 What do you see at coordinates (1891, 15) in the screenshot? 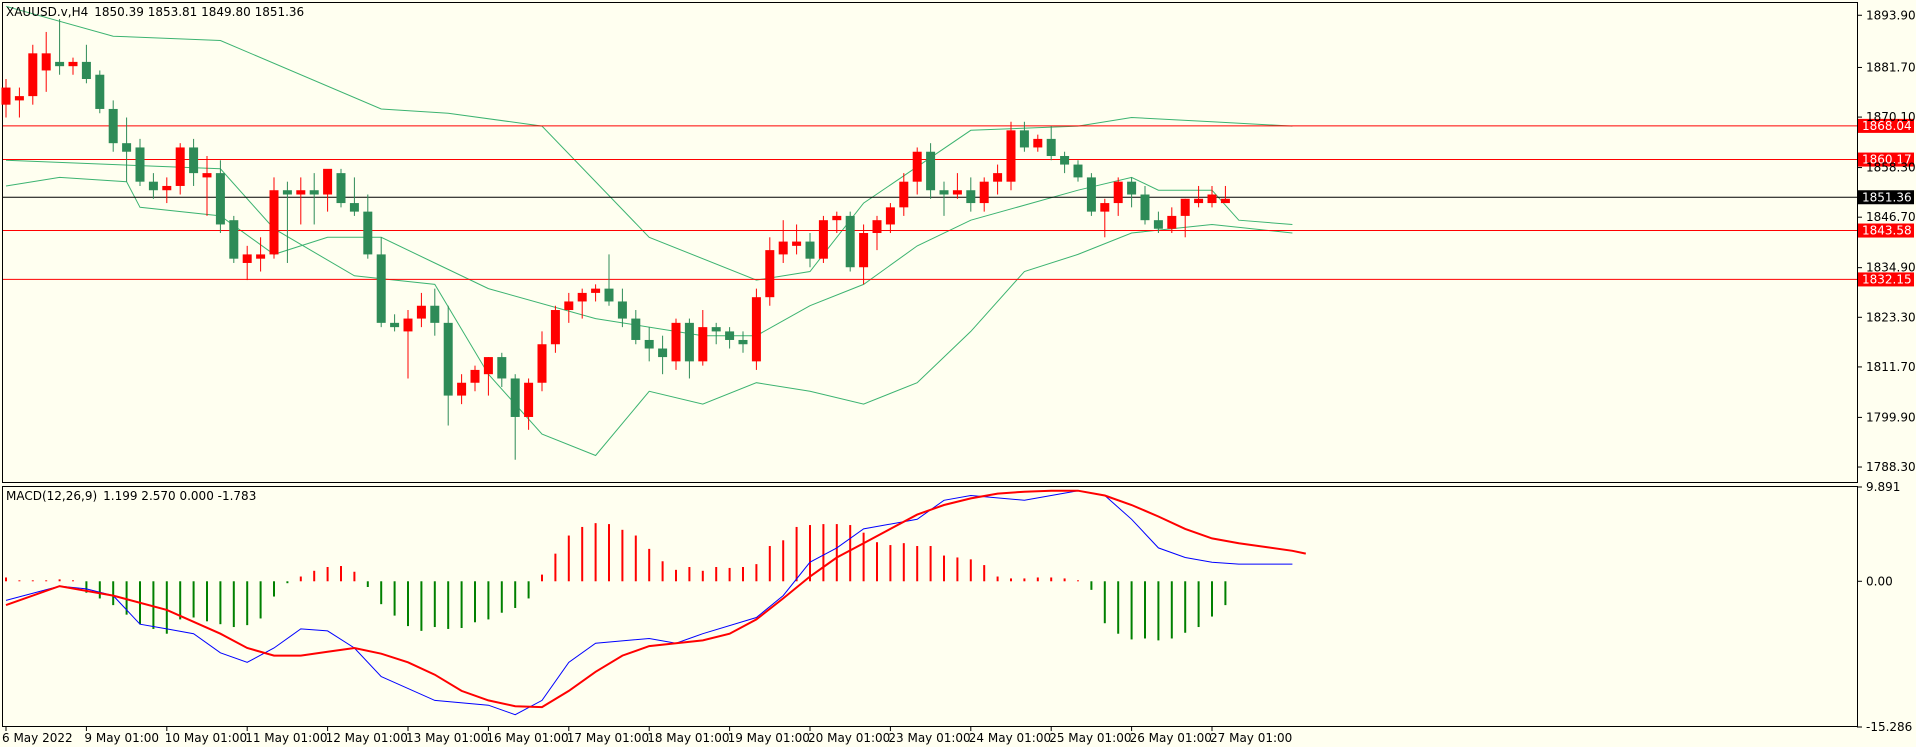
I see `price-tick-label: 1893.90` at bounding box center [1891, 15].